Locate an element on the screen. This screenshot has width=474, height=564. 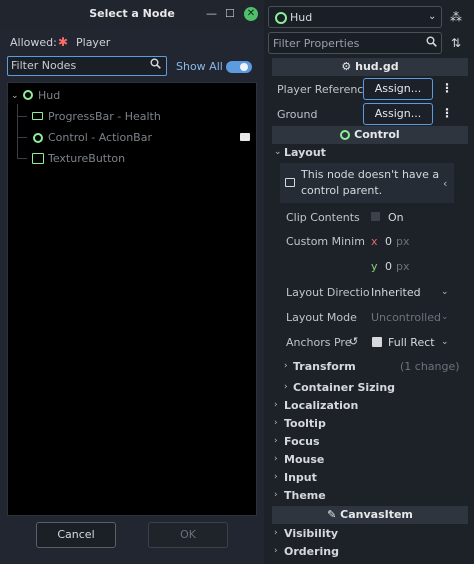
gear-icon: ⚙ is located at coordinates (346, 66).